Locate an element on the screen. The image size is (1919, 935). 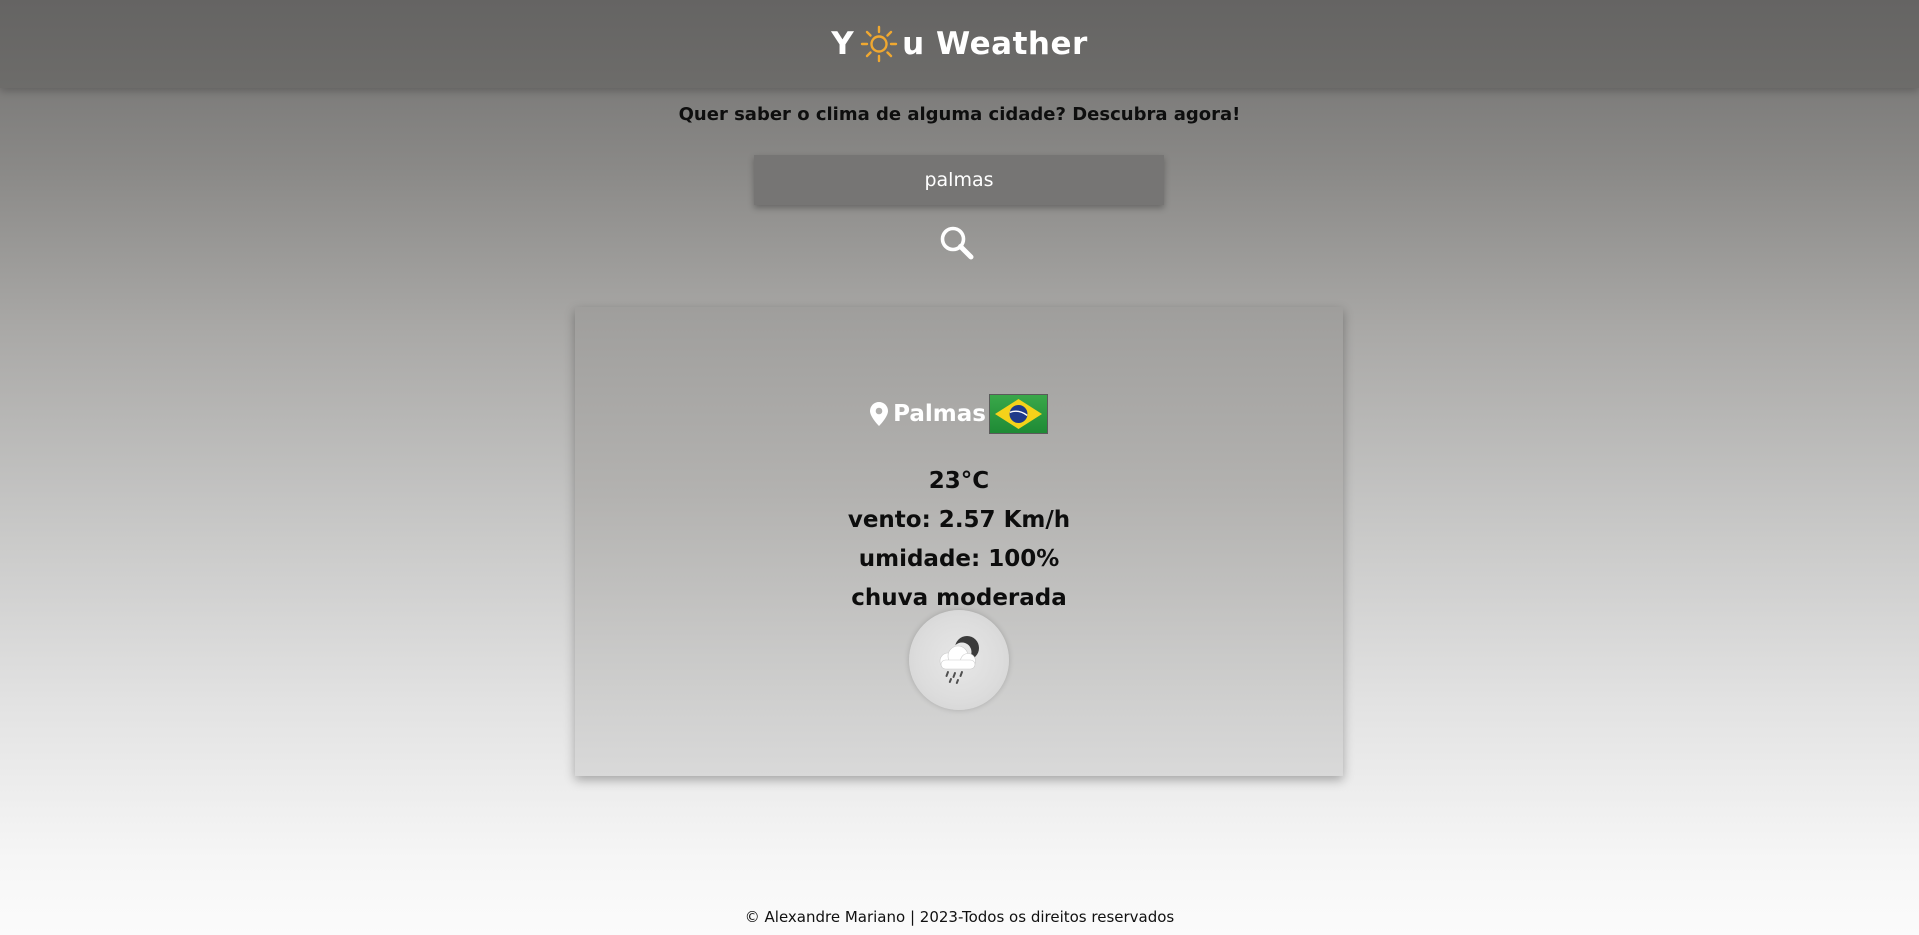
map-pin-icon is located at coordinates (879, 414).